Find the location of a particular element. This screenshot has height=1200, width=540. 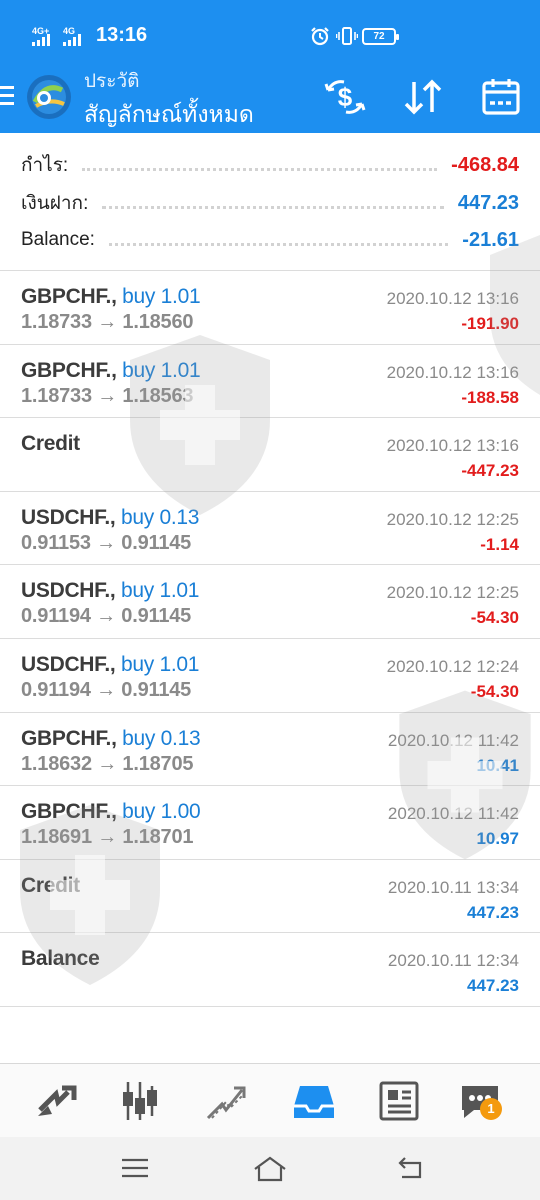

deal-symbol: Balance is located at coordinates (60, 959).